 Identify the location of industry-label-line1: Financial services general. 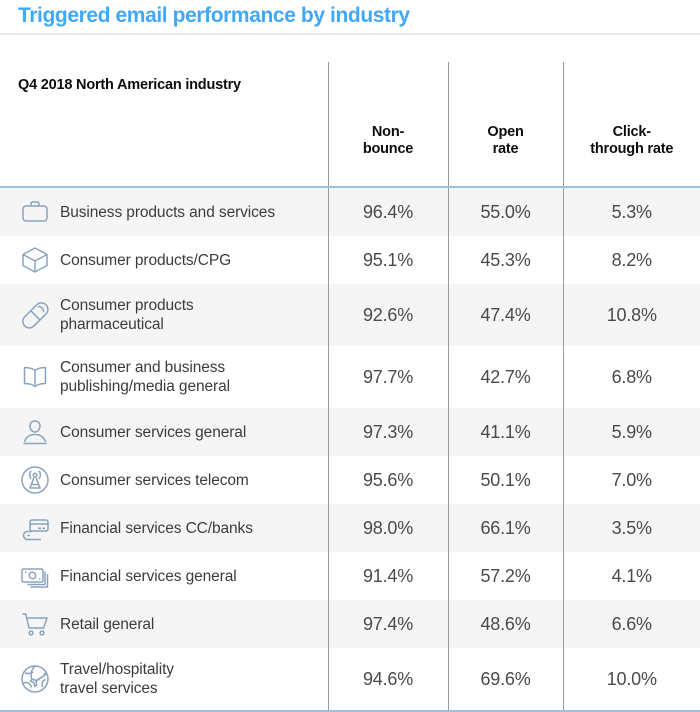
(148, 576).